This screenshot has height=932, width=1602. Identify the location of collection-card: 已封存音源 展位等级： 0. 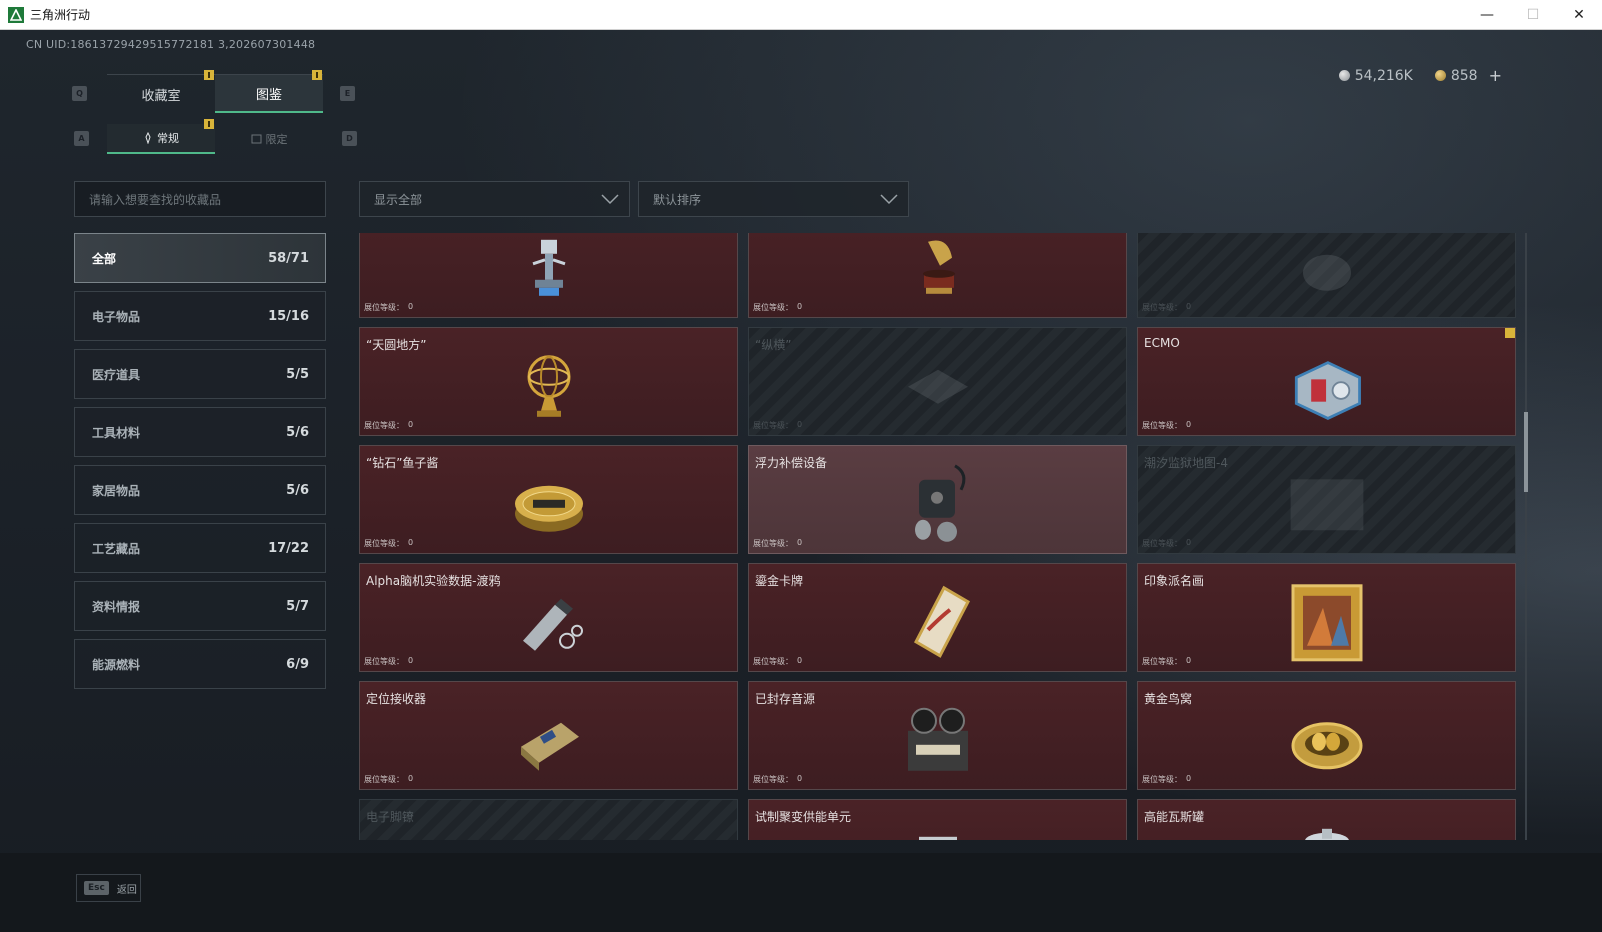
(937, 735).